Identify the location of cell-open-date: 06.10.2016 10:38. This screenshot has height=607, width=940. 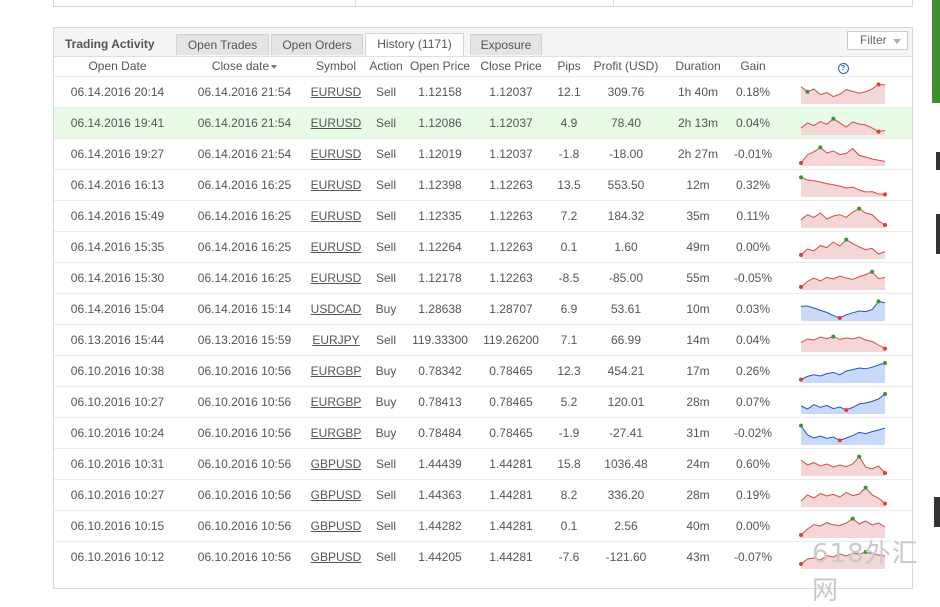
(117, 371).